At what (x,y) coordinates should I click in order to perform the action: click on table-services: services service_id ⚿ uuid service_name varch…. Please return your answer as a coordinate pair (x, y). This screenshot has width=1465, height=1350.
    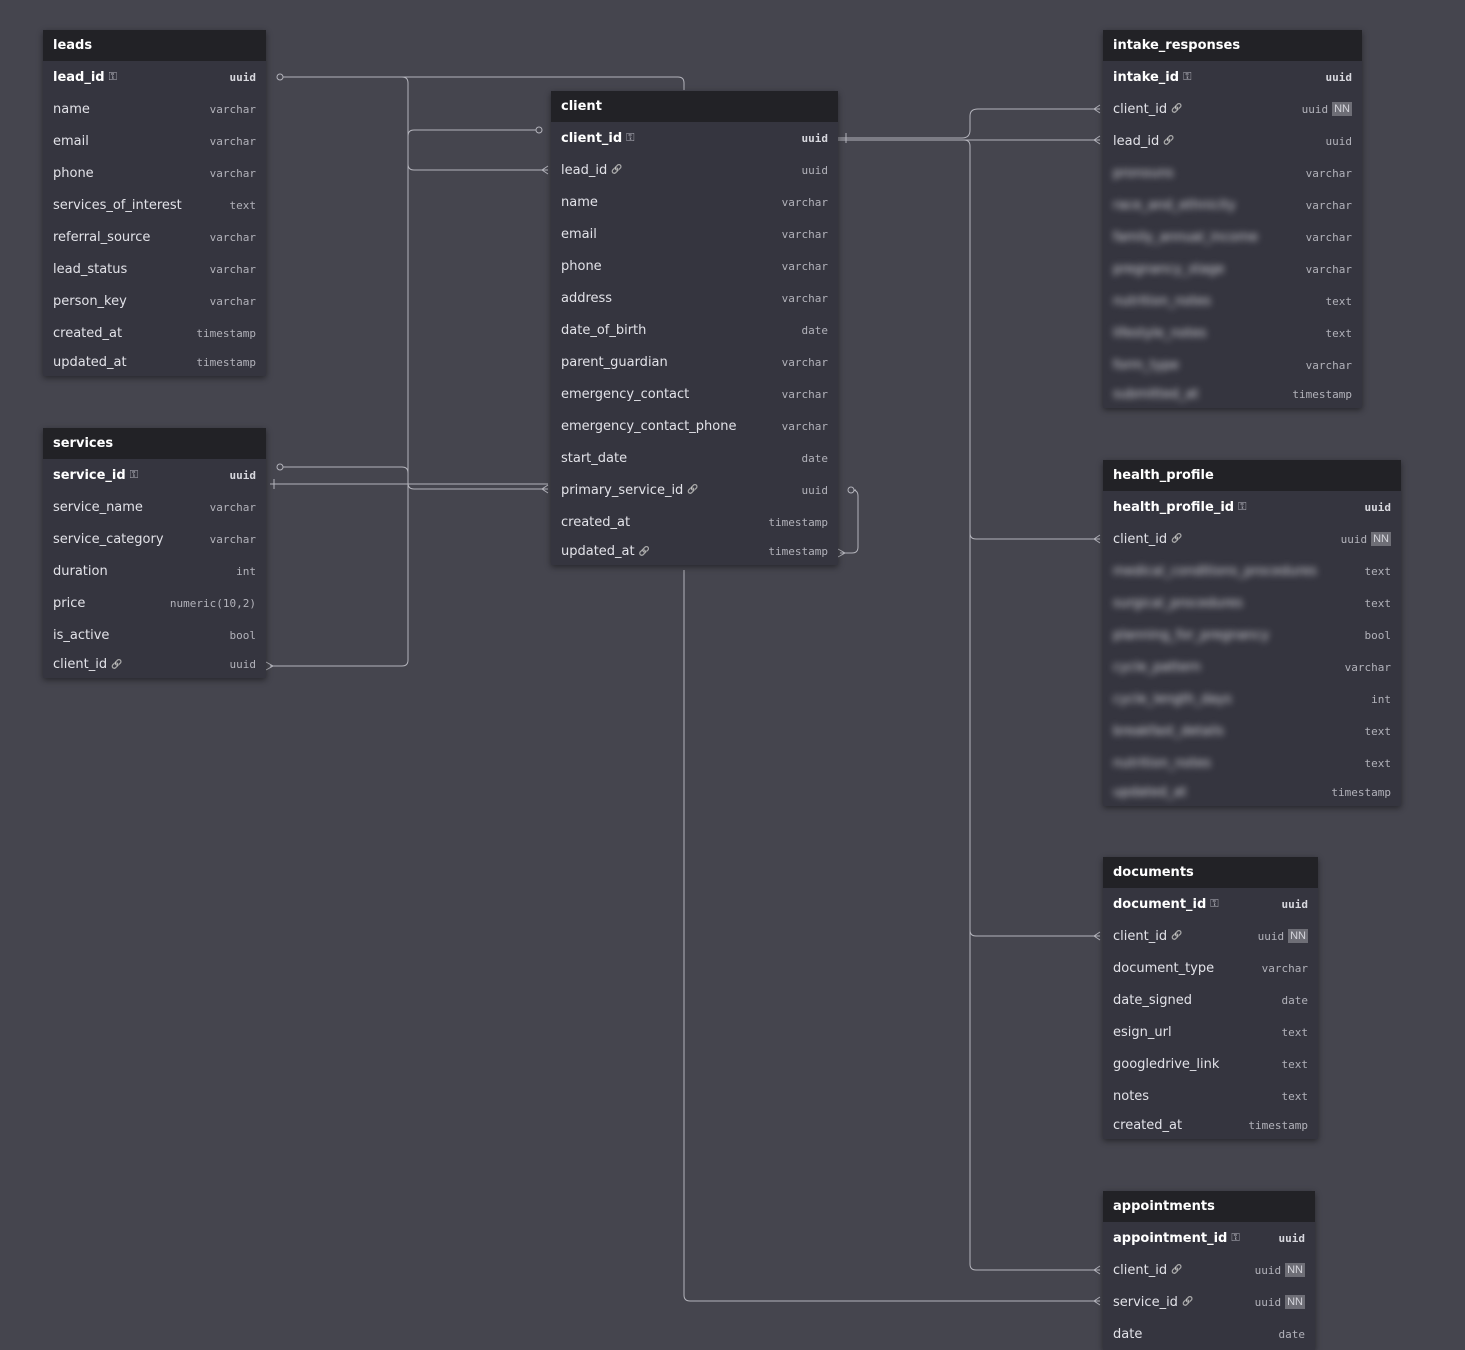
    Looking at the image, I should click on (154, 553).